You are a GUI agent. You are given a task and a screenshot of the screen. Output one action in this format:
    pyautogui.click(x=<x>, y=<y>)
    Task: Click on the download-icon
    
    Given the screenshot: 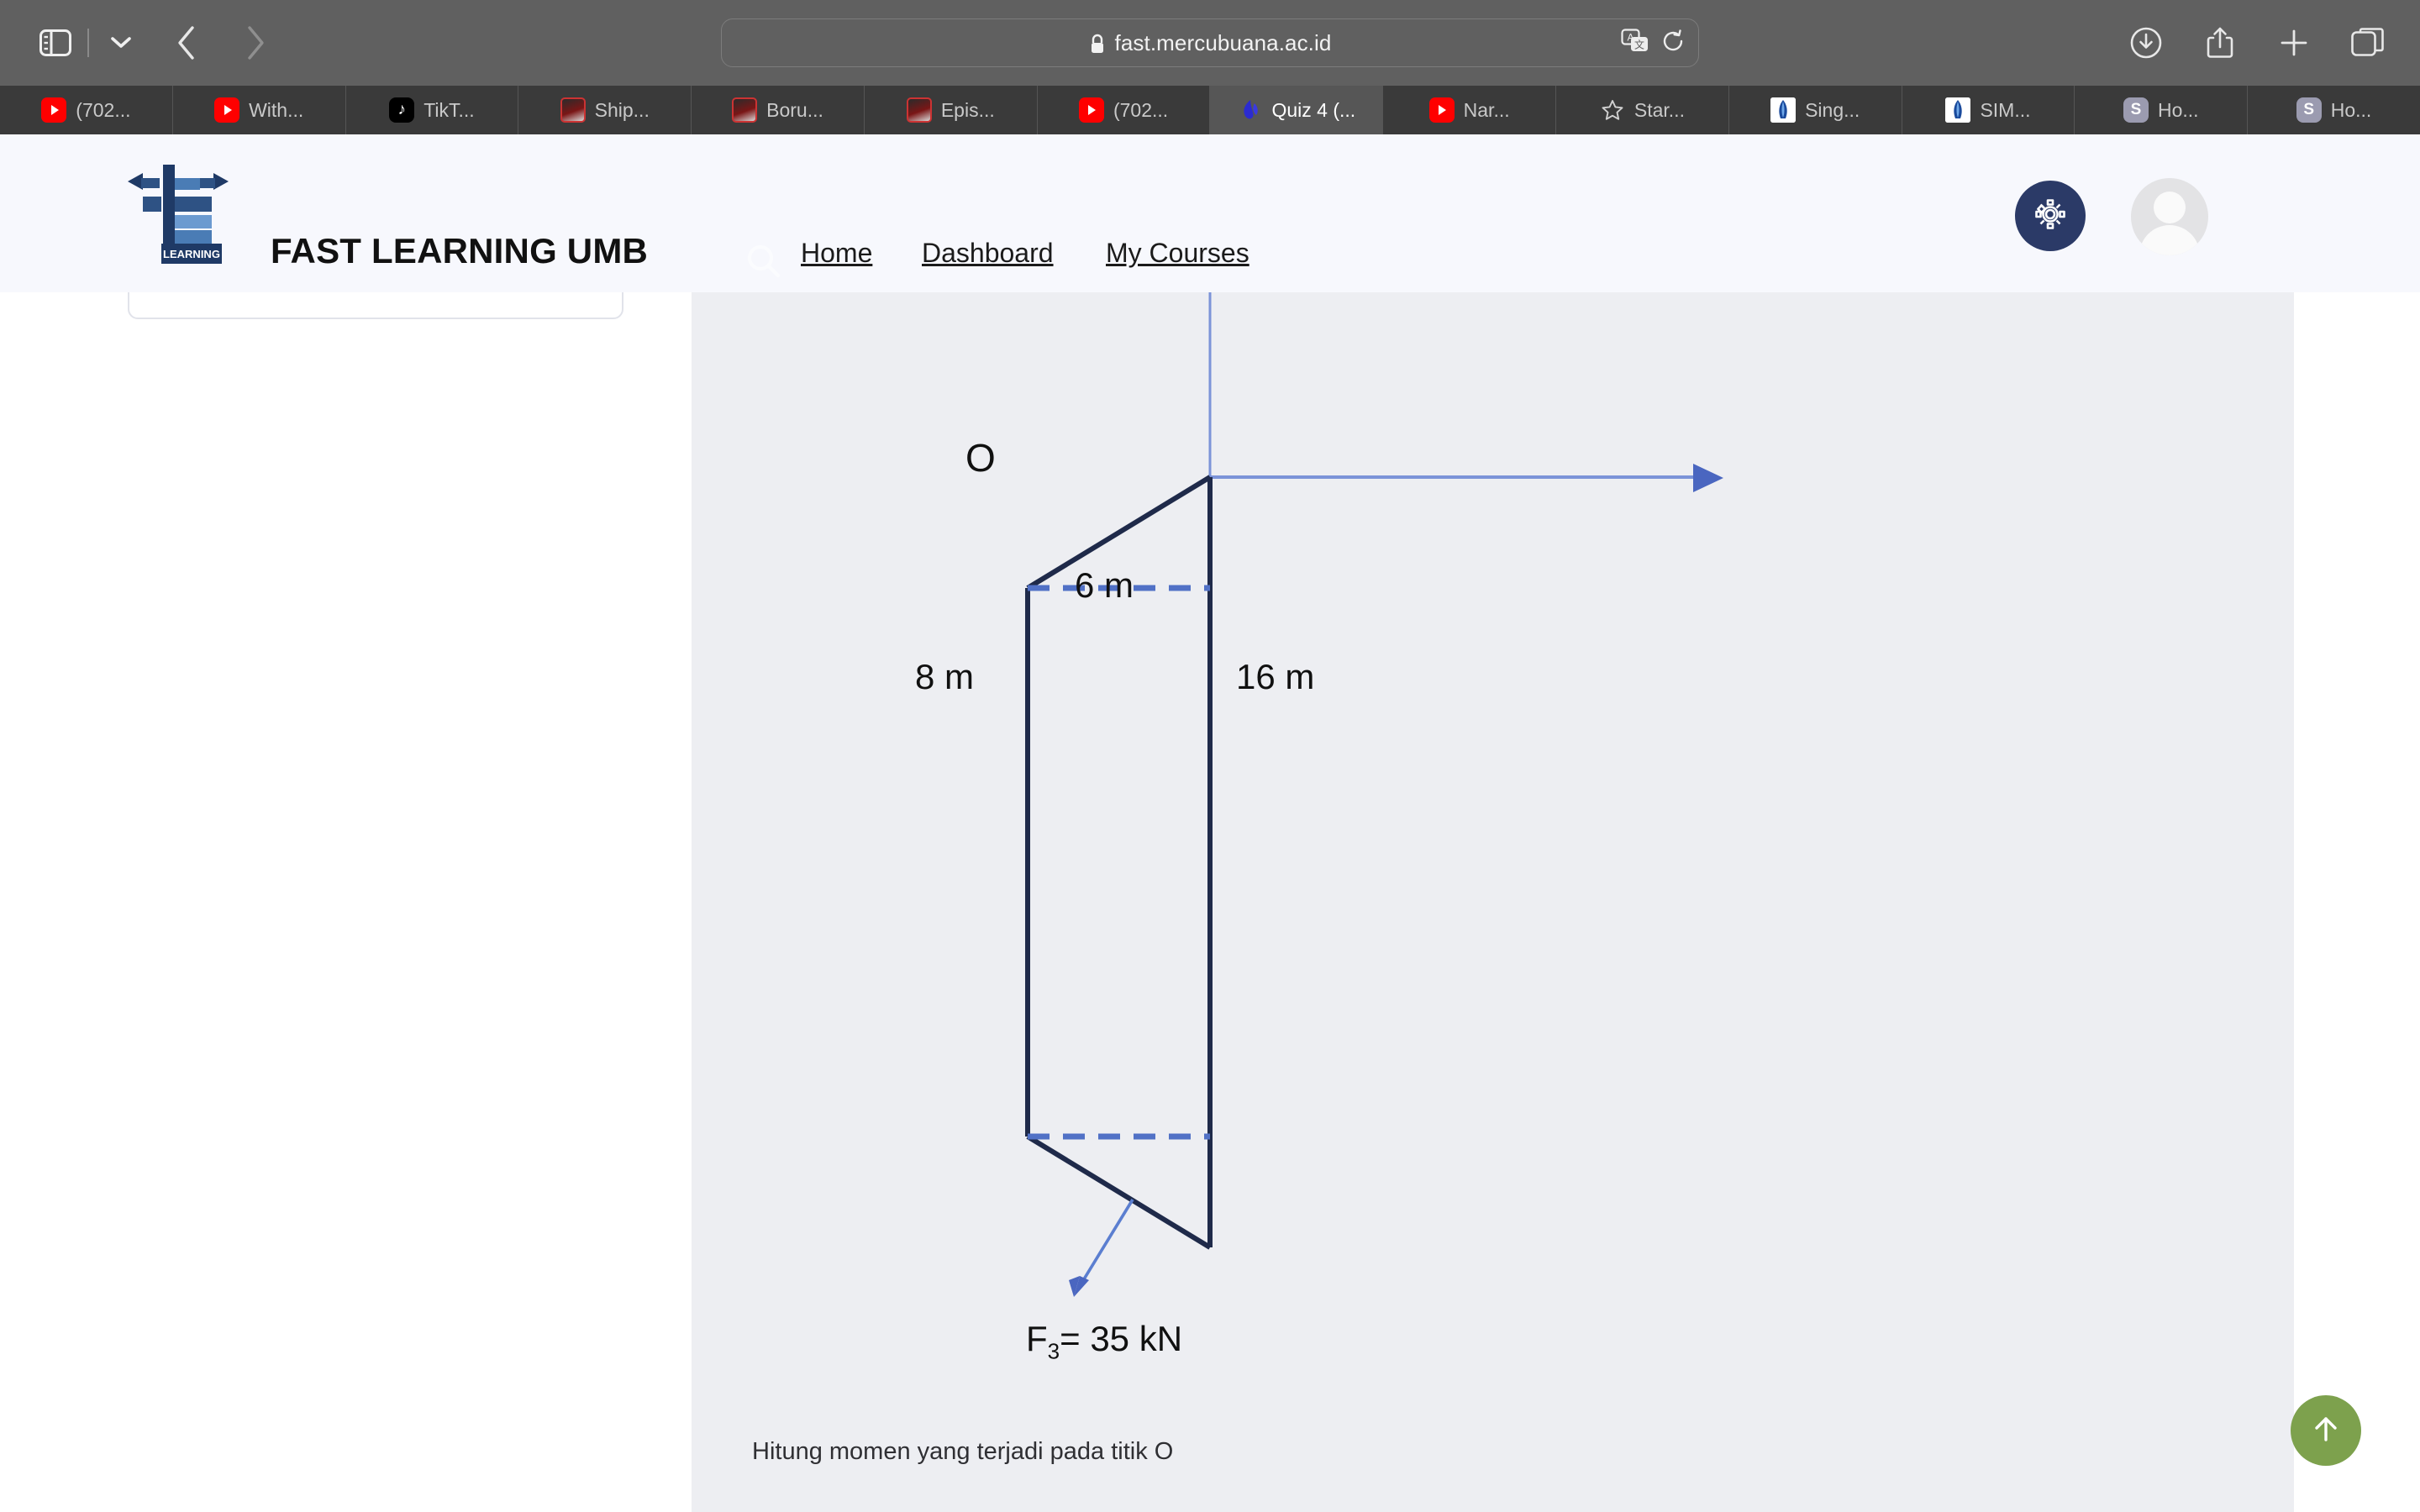 What is the action you would take?
    pyautogui.click(x=2147, y=42)
    